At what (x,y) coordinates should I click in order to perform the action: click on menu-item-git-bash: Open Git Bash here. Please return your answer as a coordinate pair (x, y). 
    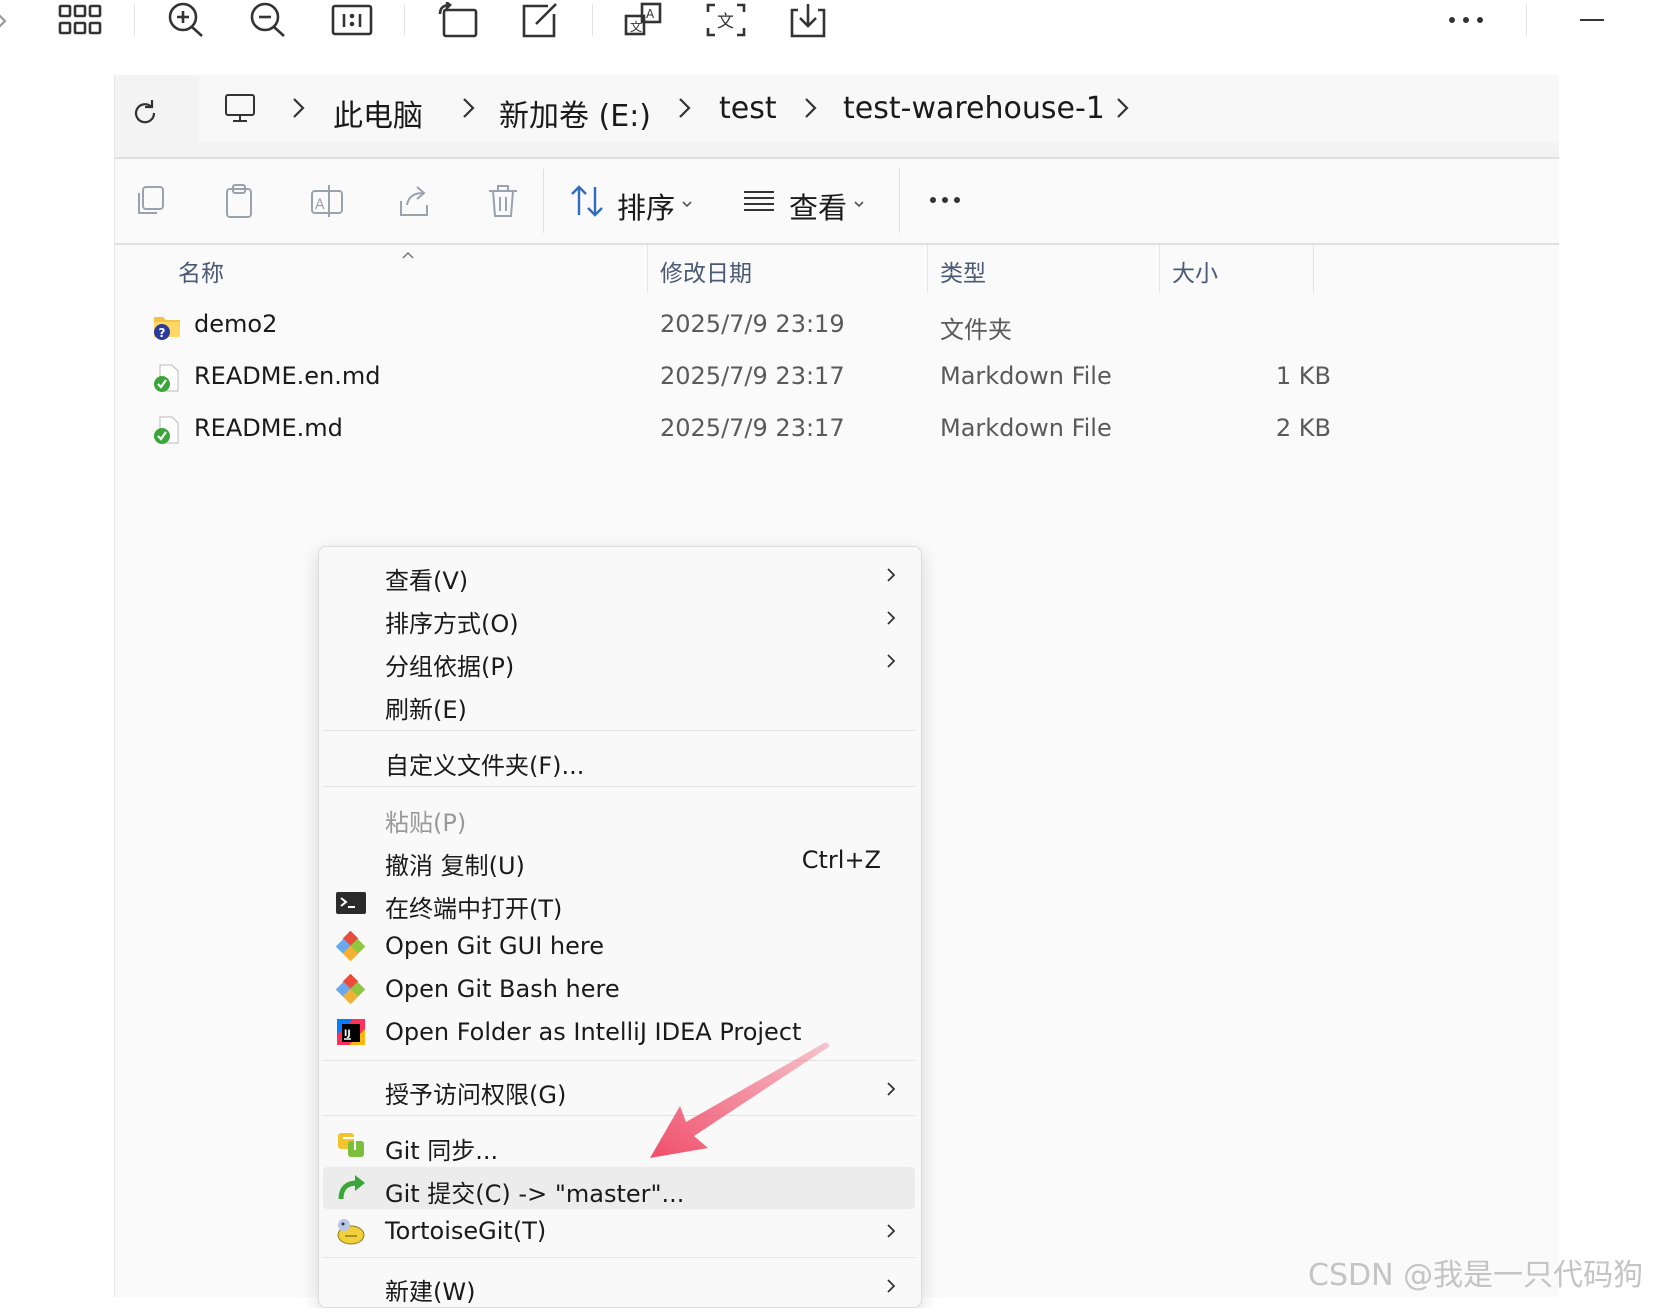
    Looking at the image, I should click on (619, 989).